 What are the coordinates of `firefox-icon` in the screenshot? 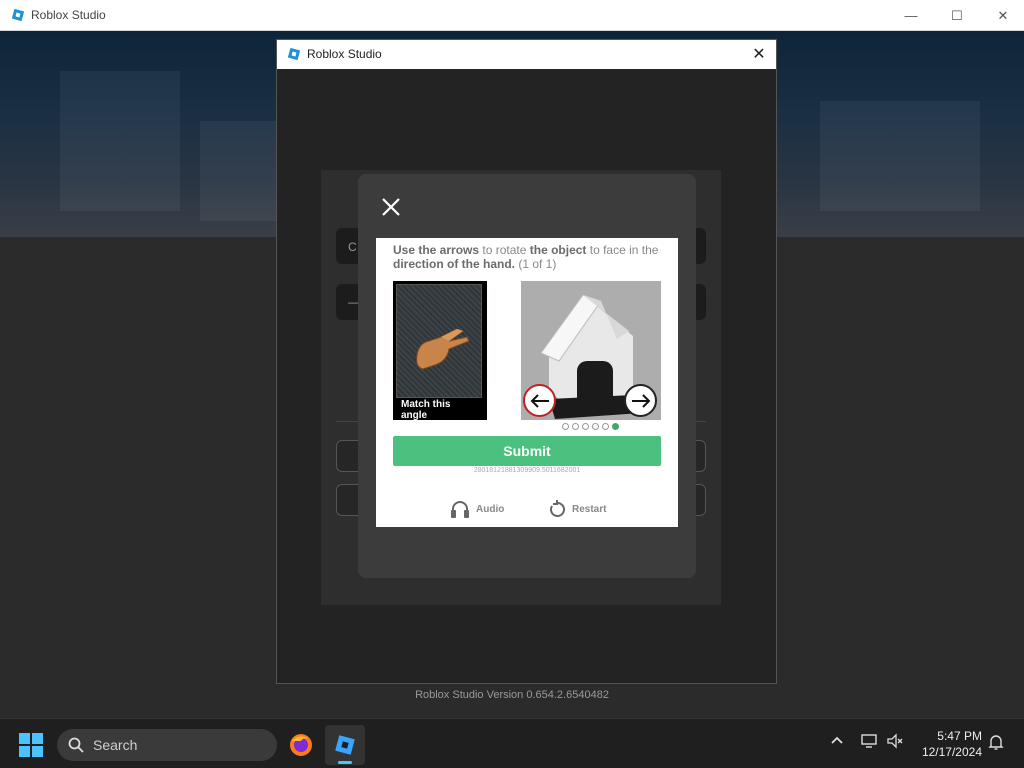 It's located at (301, 745).